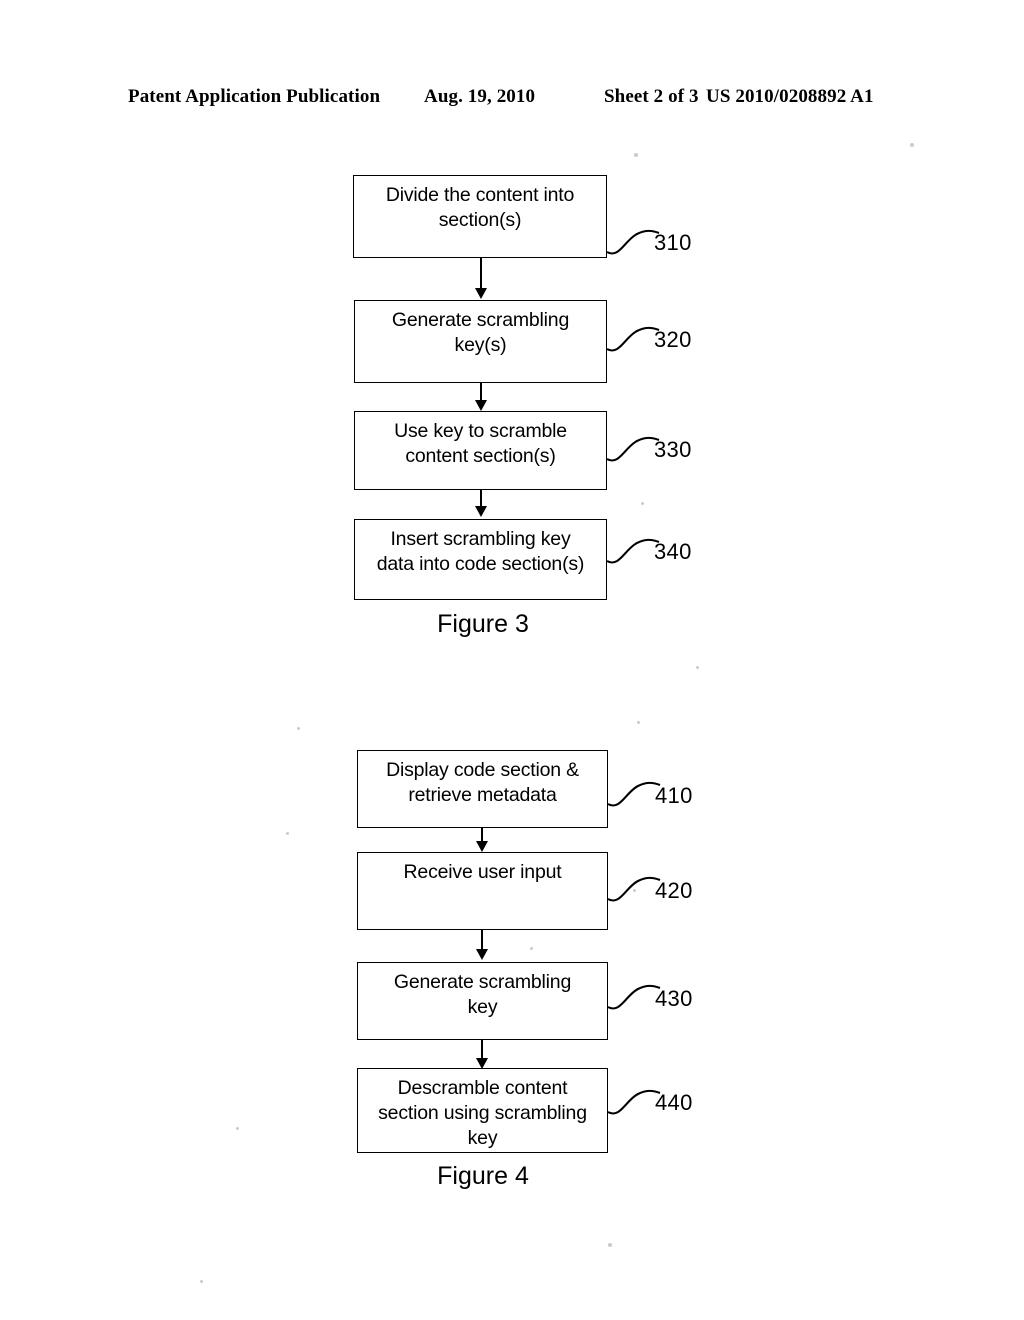 This screenshot has width=1024, height=1320. I want to click on ref-label-430: 430, so click(674, 998).